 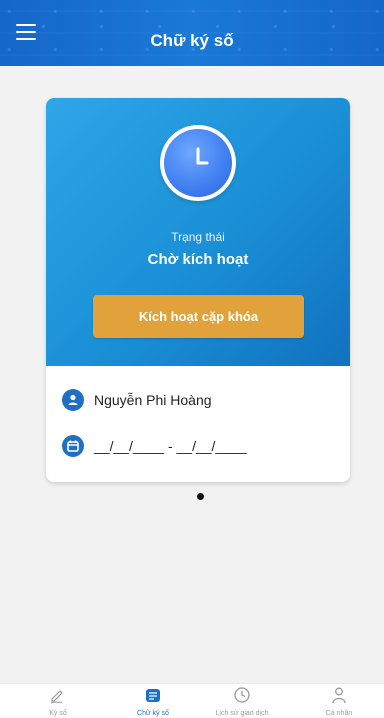 What do you see at coordinates (198, 259) in the screenshot?
I see `status-value: Chờ kích hoạt` at bounding box center [198, 259].